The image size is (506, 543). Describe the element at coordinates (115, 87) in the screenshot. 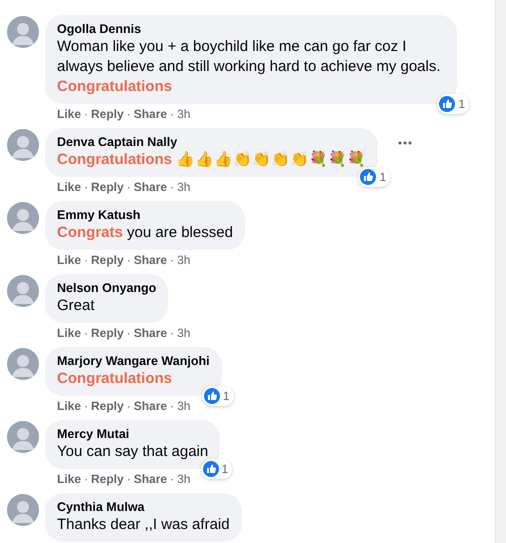

I see `highlight-text: Congratulations` at that location.